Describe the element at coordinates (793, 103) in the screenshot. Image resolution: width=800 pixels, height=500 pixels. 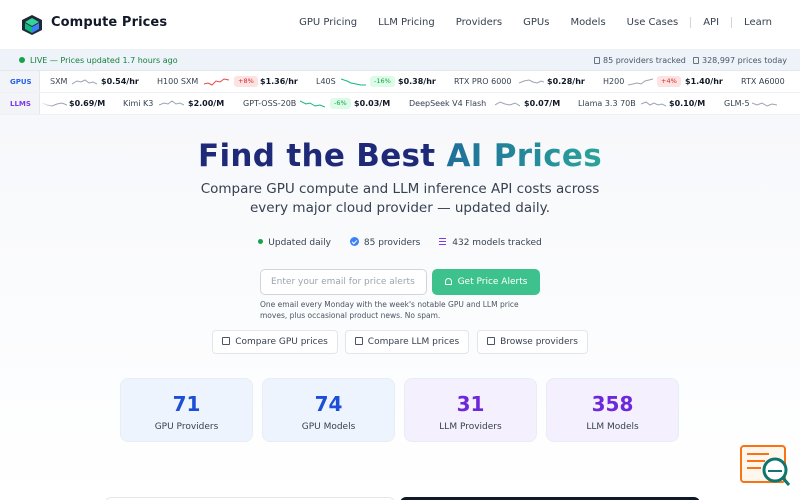
I see `ticker-fade-right` at that location.